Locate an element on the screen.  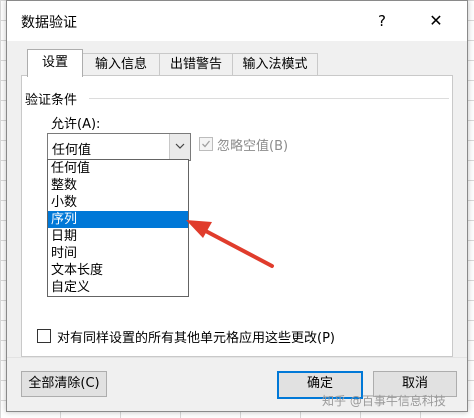
chevron-down-icon is located at coordinates (180, 146).